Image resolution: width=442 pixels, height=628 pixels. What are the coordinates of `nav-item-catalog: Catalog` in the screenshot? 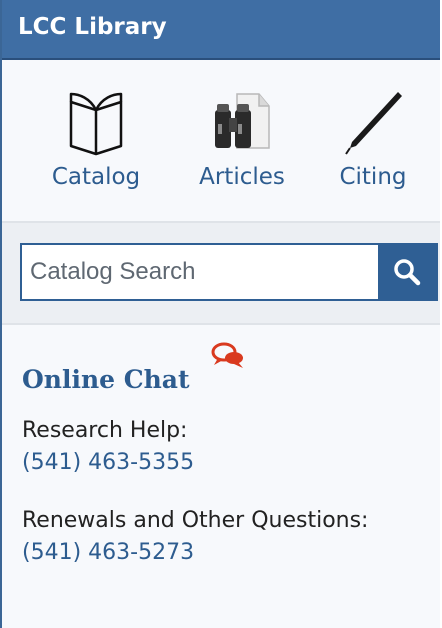 It's located at (96, 139).